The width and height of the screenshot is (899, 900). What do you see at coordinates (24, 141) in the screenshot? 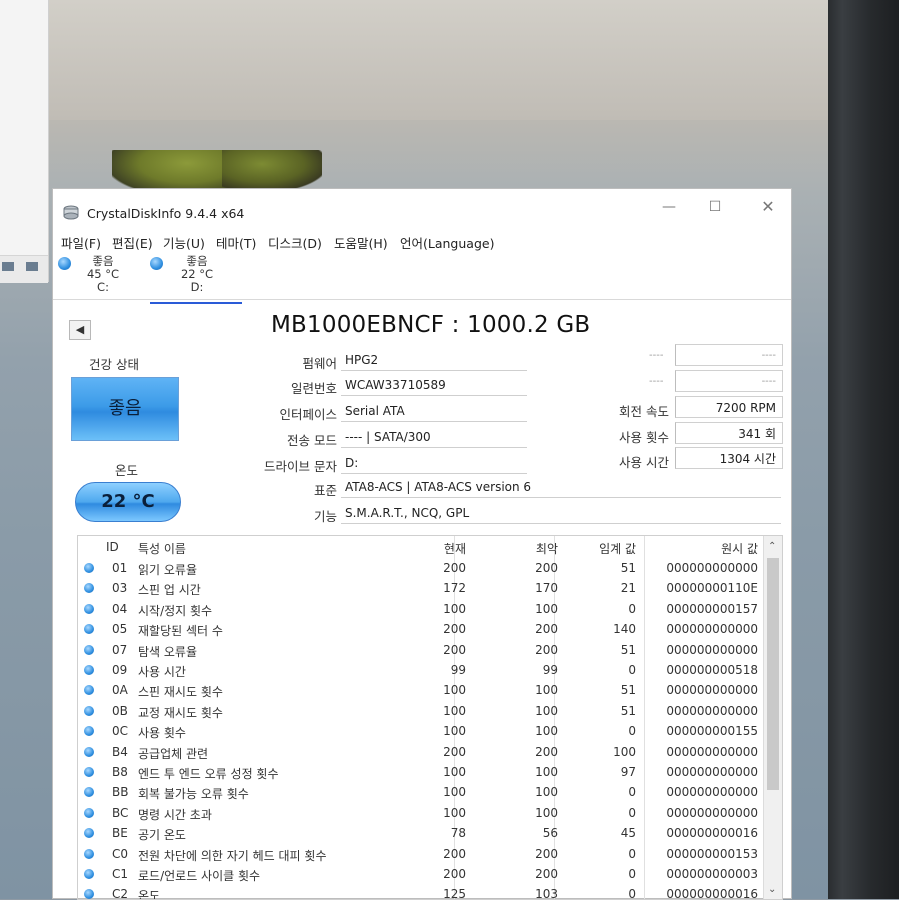
I see `background-window` at bounding box center [24, 141].